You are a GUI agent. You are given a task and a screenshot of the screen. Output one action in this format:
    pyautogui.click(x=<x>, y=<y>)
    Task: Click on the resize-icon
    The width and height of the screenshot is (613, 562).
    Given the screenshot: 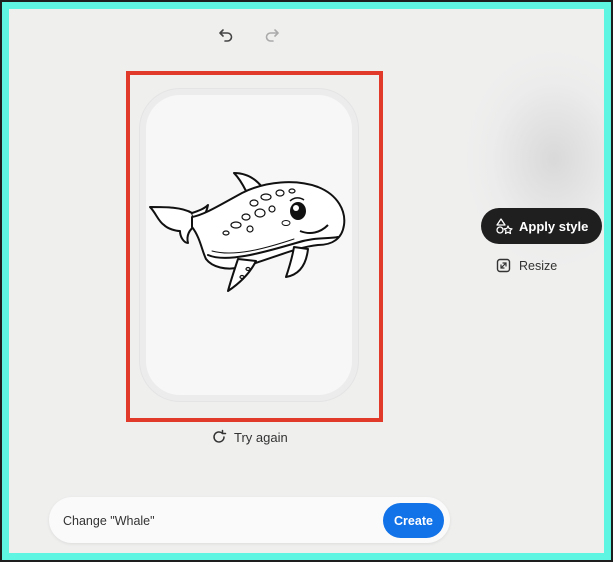 What is the action you would take?
    pyautogui.click(x=503, y=265)
    